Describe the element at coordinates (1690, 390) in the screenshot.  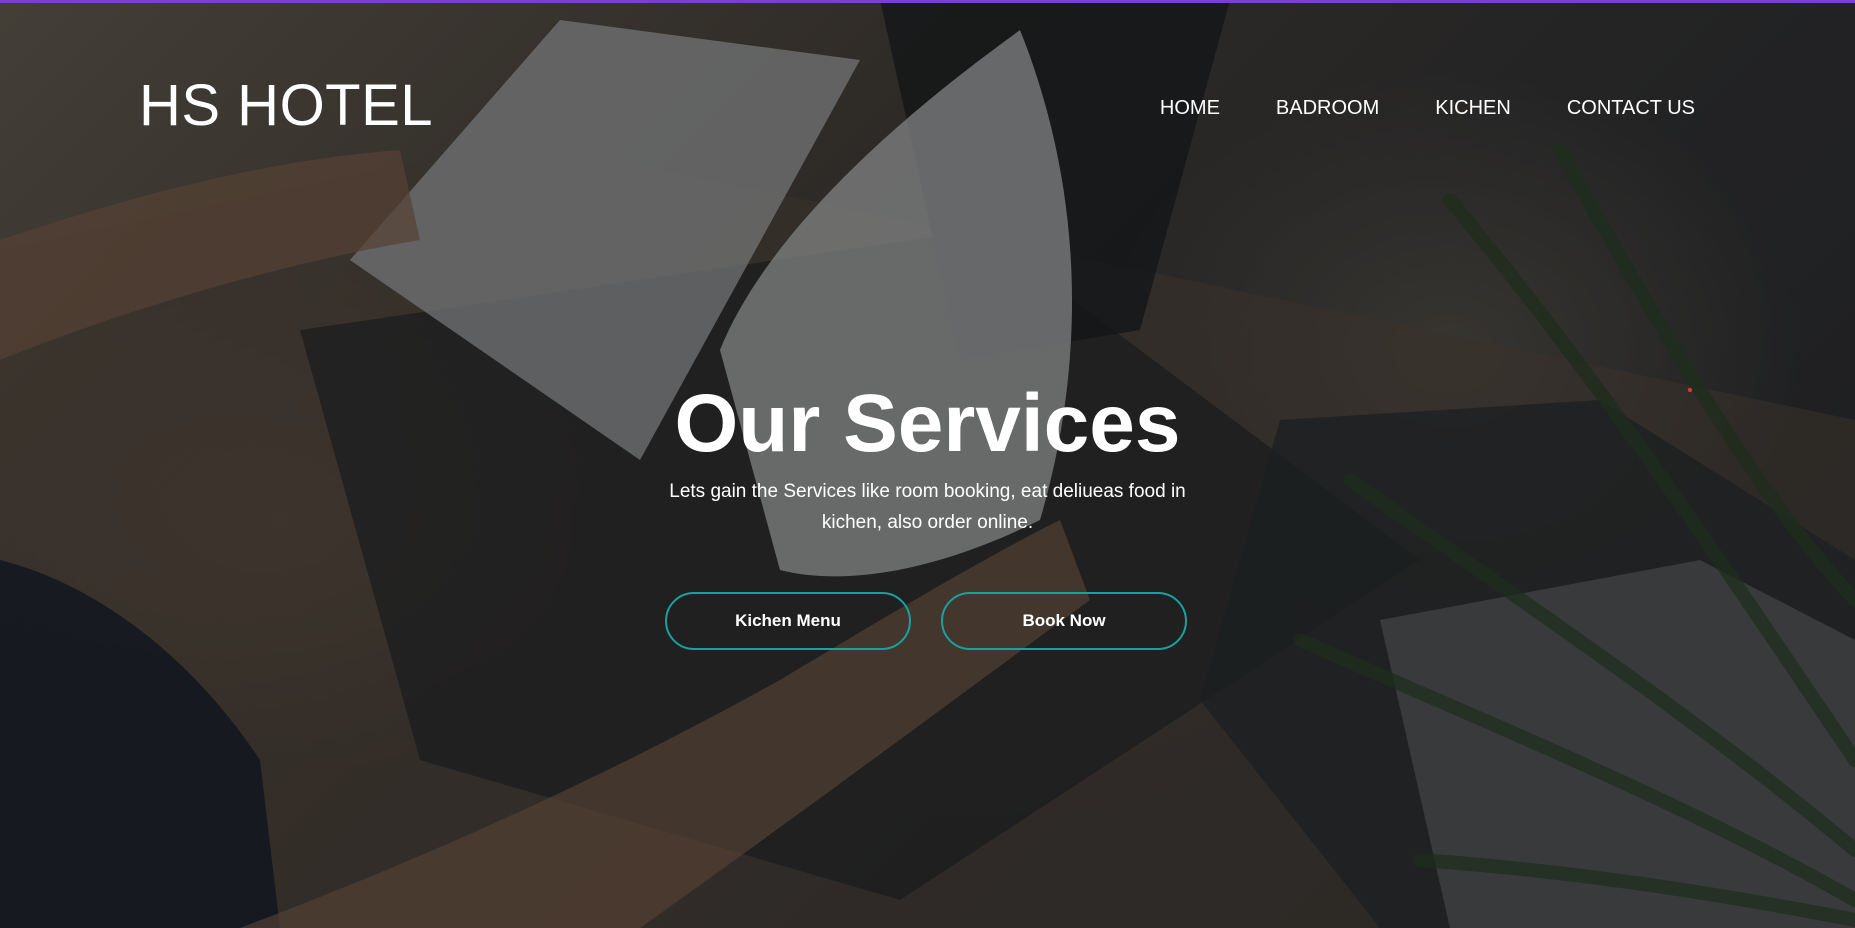
I see `red-dot-marker` at that location.